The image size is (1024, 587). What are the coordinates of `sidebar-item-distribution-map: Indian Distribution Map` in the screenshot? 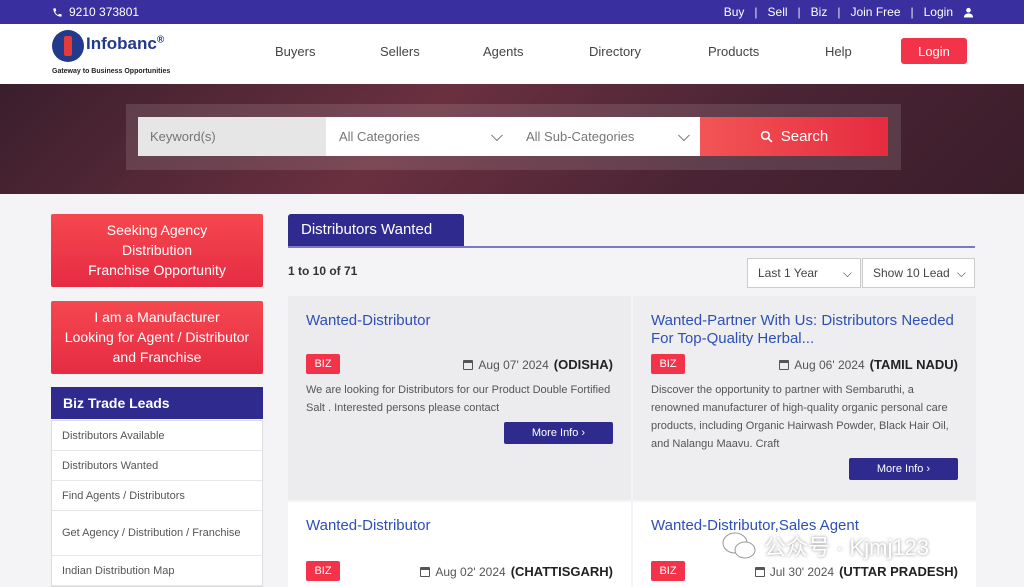 It's located at (157, 571).